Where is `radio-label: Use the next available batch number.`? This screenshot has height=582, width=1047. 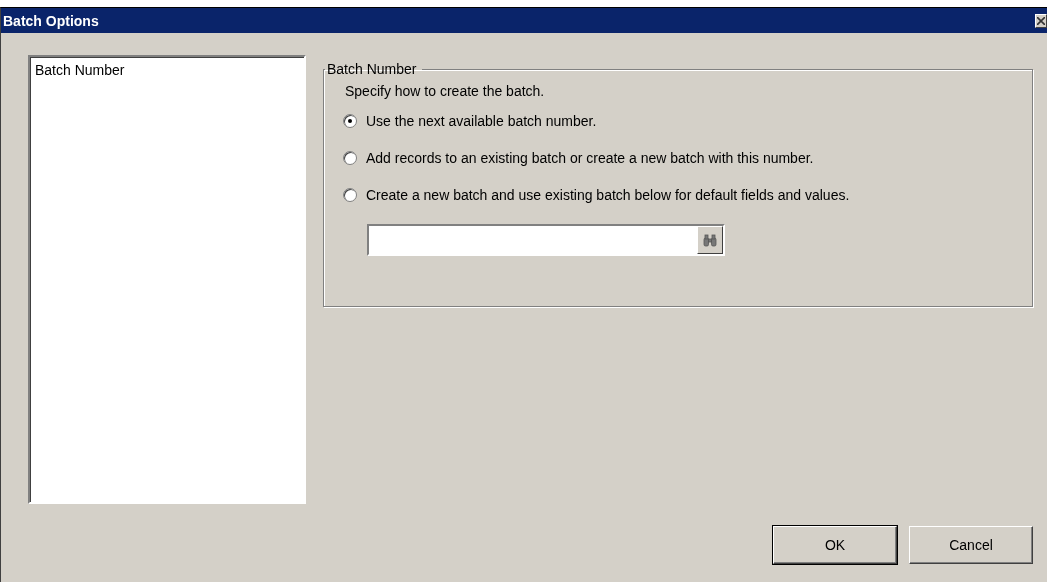 radio-label: Use the next available batch number. is located at coordinates (481, 121).